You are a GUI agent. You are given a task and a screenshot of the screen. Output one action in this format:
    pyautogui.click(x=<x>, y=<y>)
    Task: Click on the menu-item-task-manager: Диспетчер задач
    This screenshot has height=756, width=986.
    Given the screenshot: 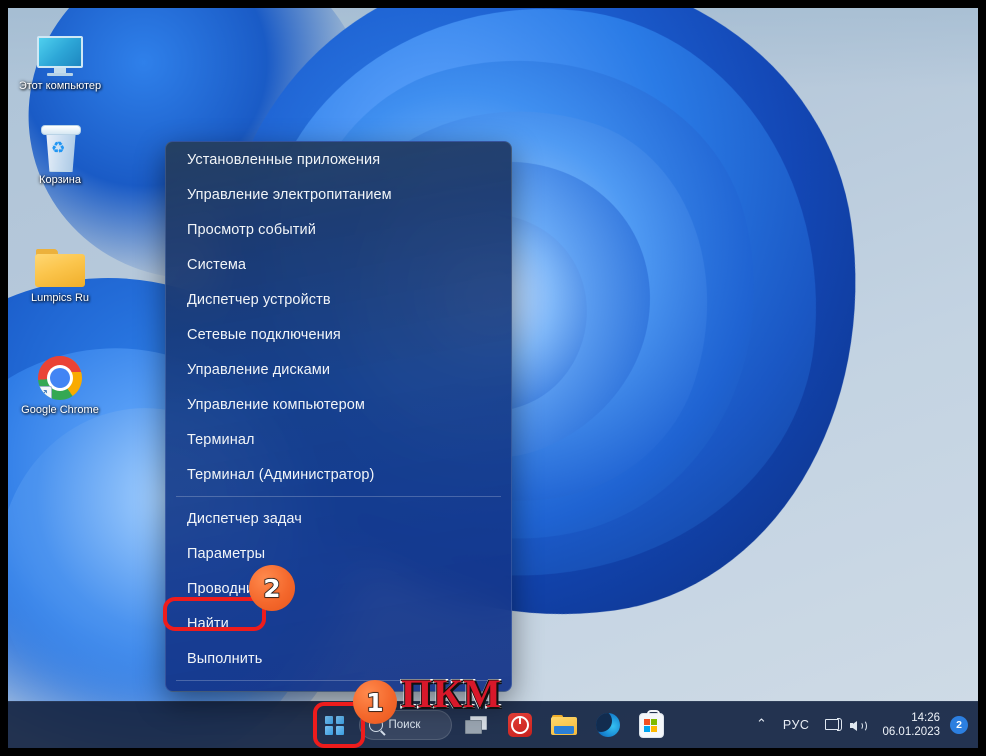 What is the action you would take?
    pyautogui.click(x=338, y=518)
    